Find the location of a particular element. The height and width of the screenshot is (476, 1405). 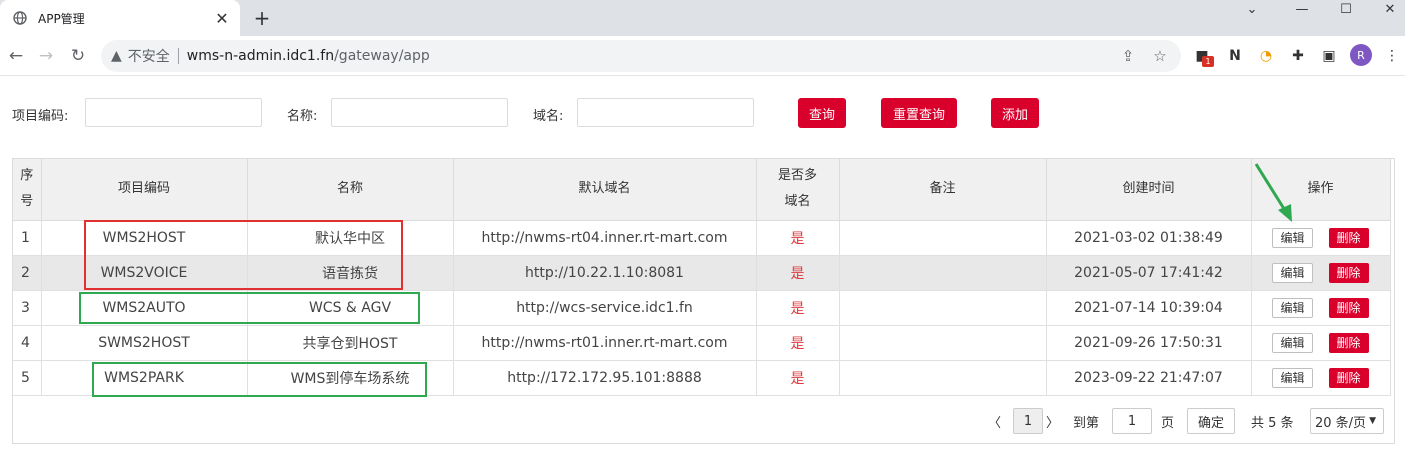

header-index-line2: 号 is located at coordinates (27, 202).